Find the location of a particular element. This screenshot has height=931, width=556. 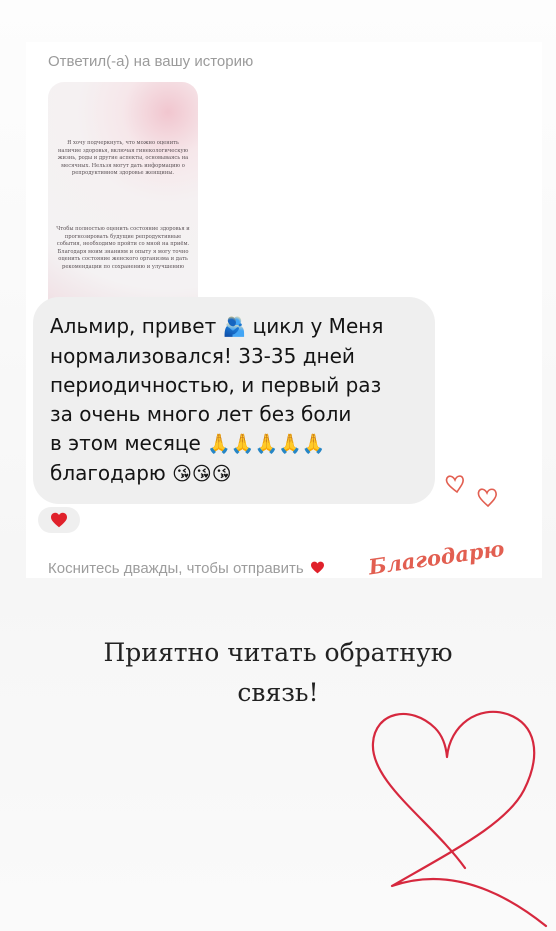

kiss-face-emoji: 😘😘😘 is located at coordinates (202, 474).